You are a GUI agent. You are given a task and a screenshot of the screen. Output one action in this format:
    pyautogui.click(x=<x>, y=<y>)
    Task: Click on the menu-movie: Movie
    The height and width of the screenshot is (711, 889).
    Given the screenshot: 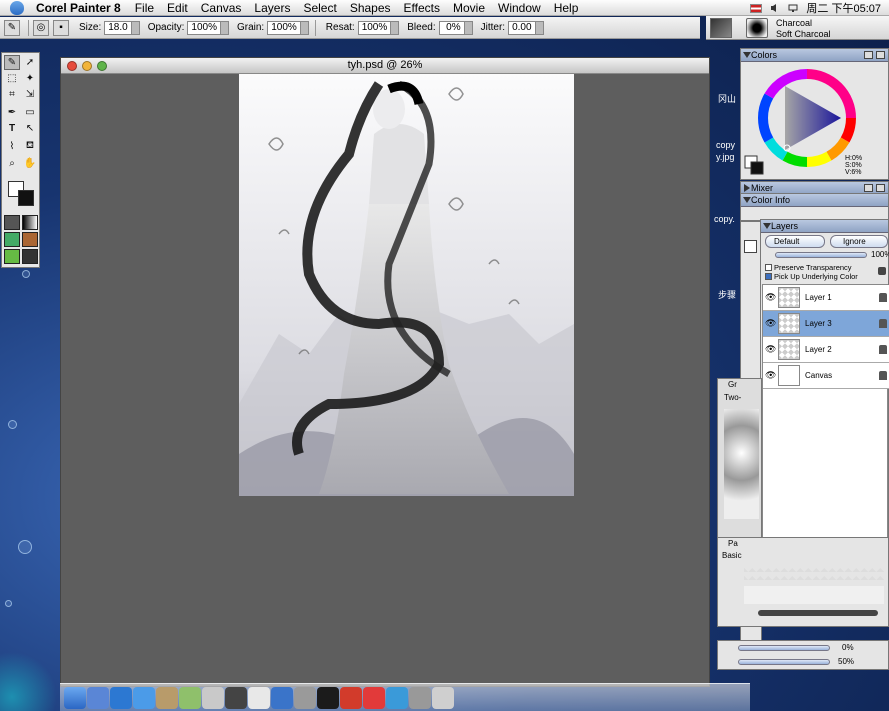 What is the action you would take?
    pyautogui.click(x=469, y=8)
    